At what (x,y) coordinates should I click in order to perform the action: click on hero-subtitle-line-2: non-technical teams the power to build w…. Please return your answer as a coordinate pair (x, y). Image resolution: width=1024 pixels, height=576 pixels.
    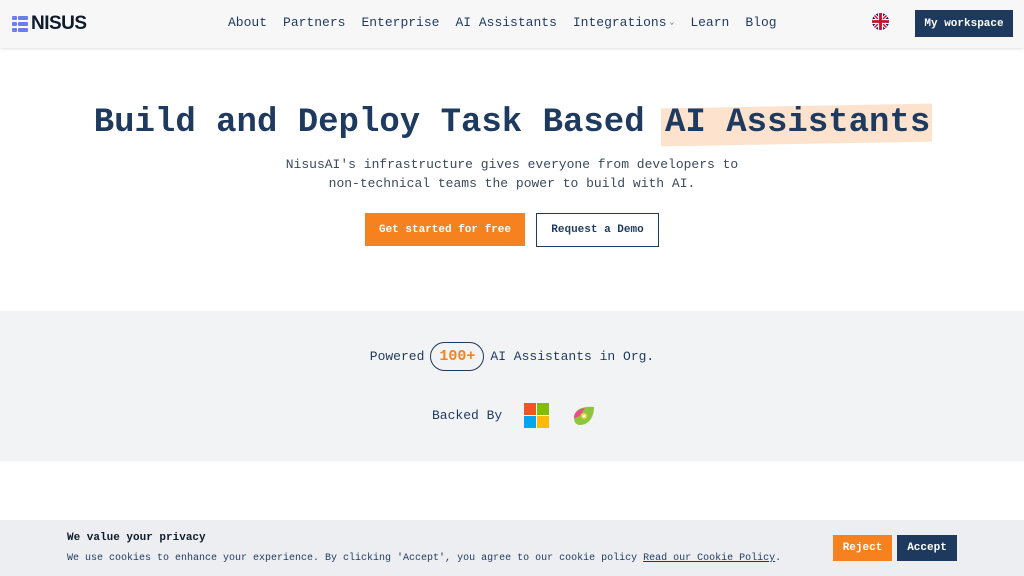
    Looking at the image, I should click on (512, 183).